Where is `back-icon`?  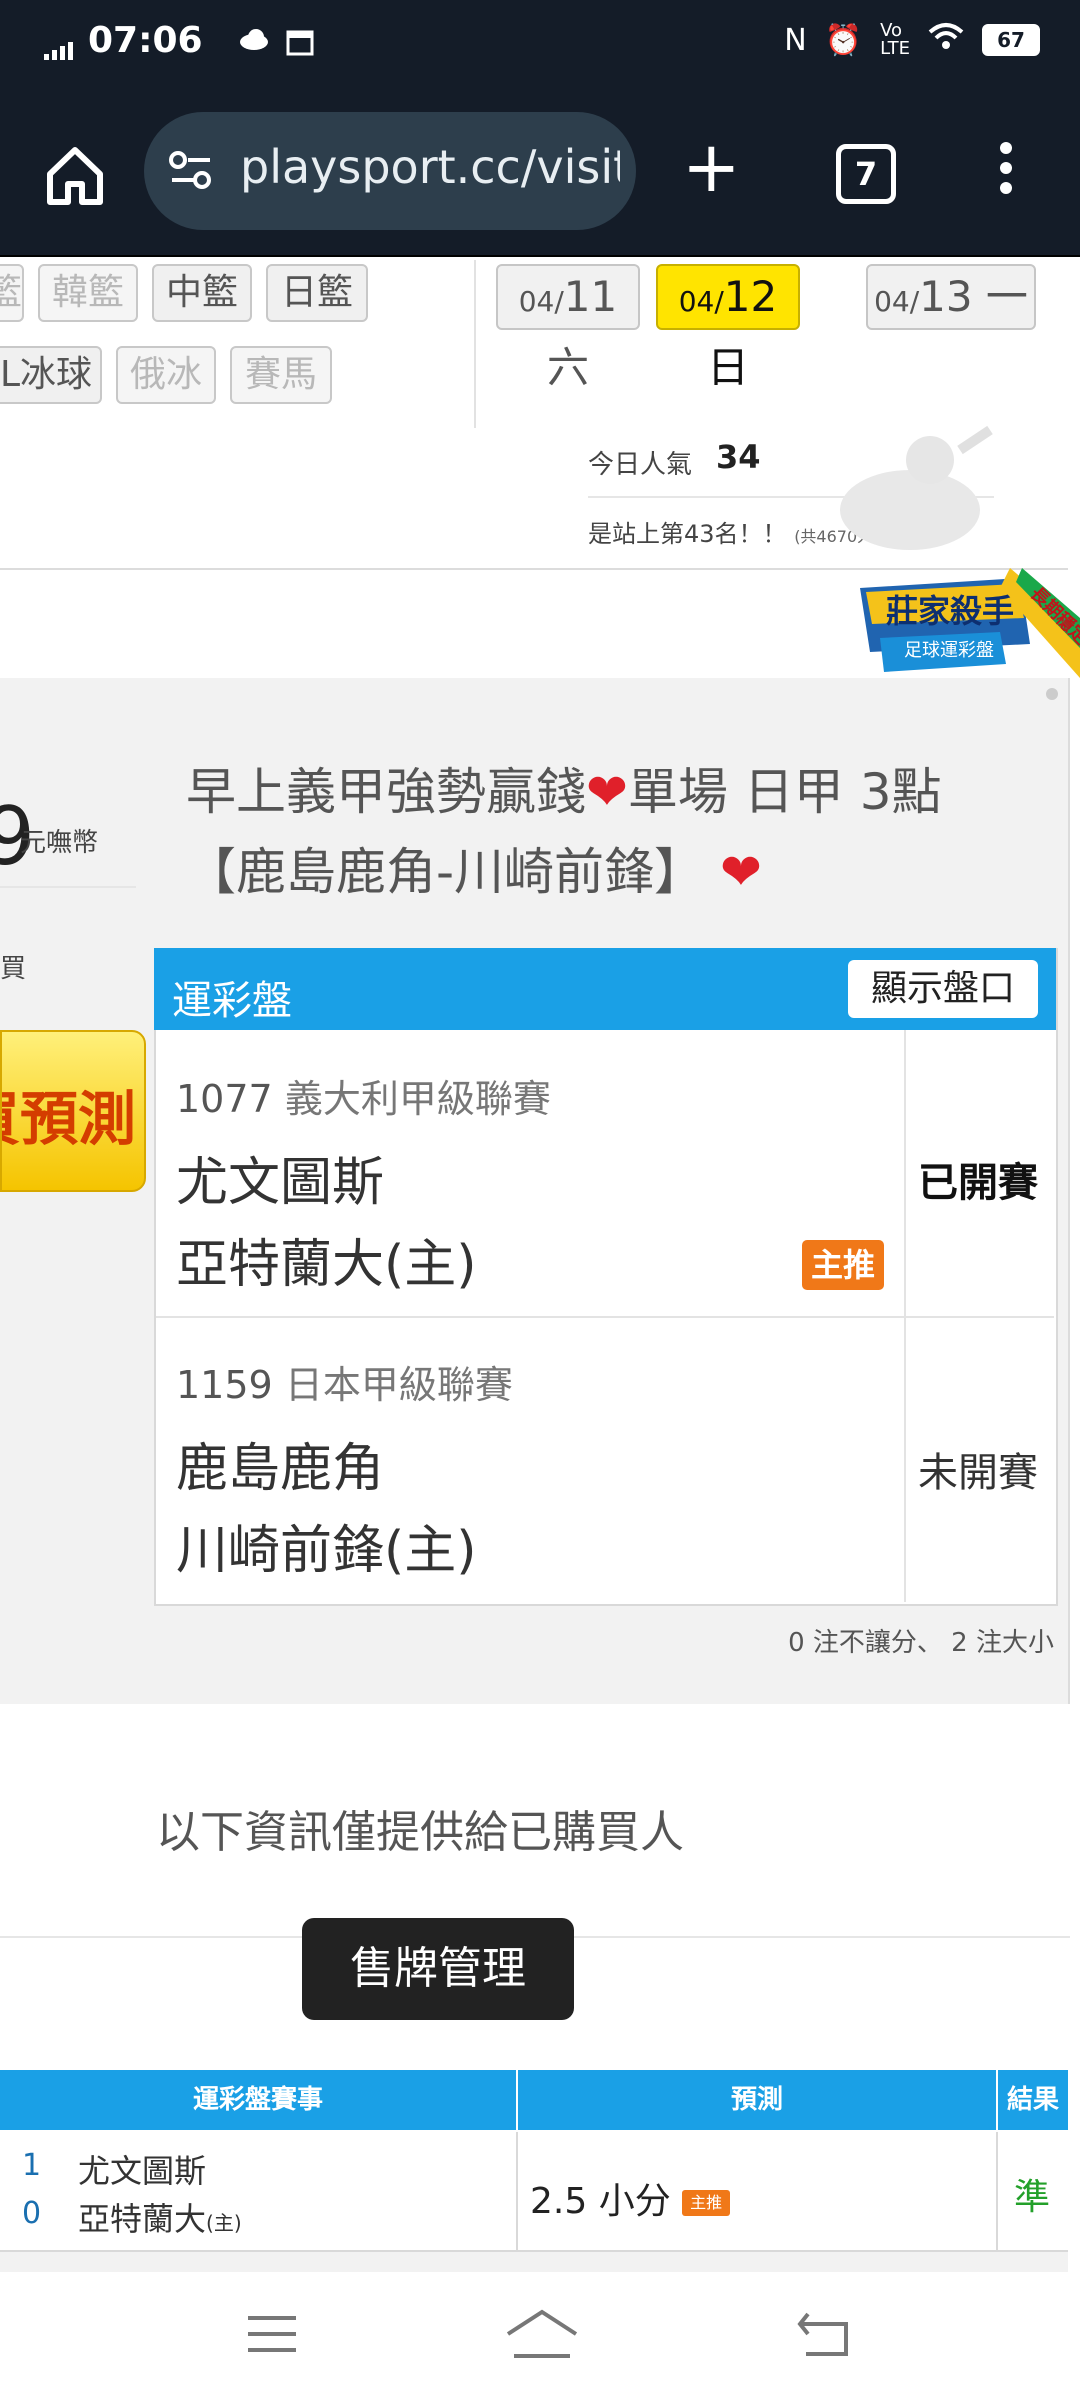 back-icon is located at coordinates (824, 2336).